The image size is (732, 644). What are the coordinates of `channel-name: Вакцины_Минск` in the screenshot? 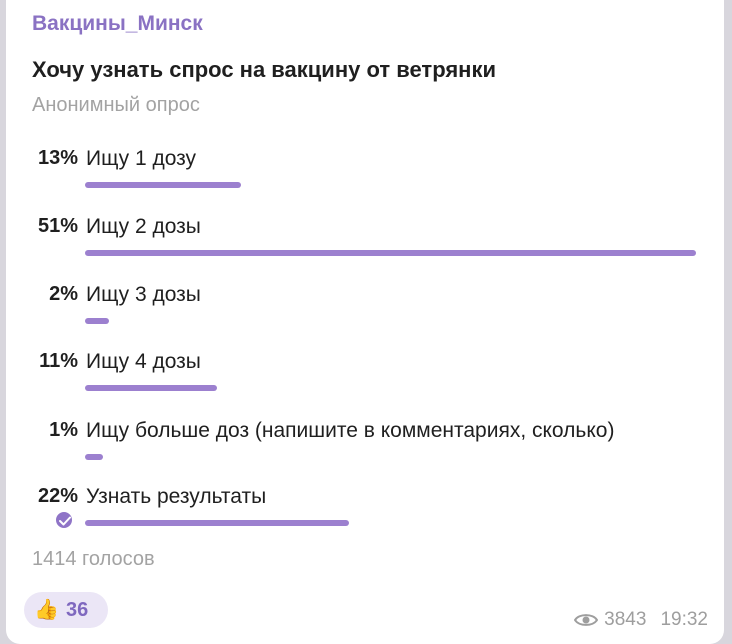 It's located at (117, 24).